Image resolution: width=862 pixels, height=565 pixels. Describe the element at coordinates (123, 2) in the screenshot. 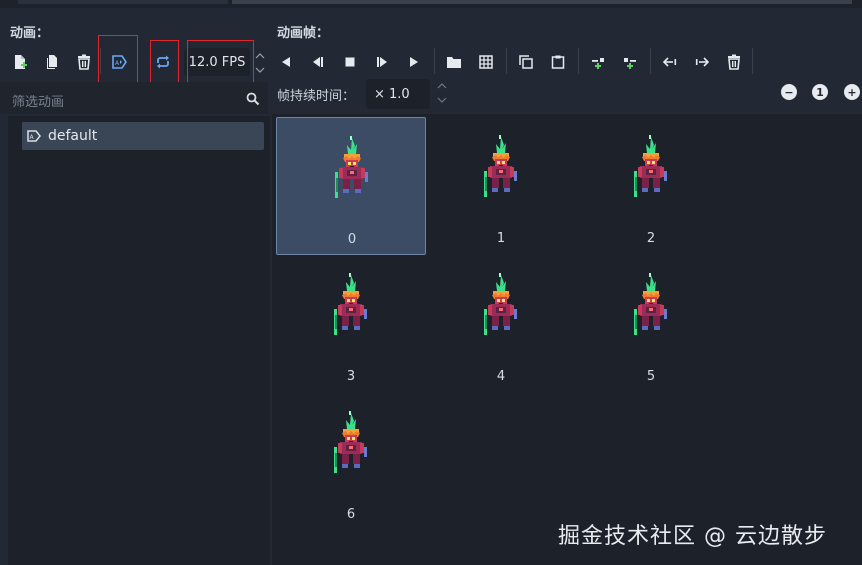

I see `tab-hint` at that location.